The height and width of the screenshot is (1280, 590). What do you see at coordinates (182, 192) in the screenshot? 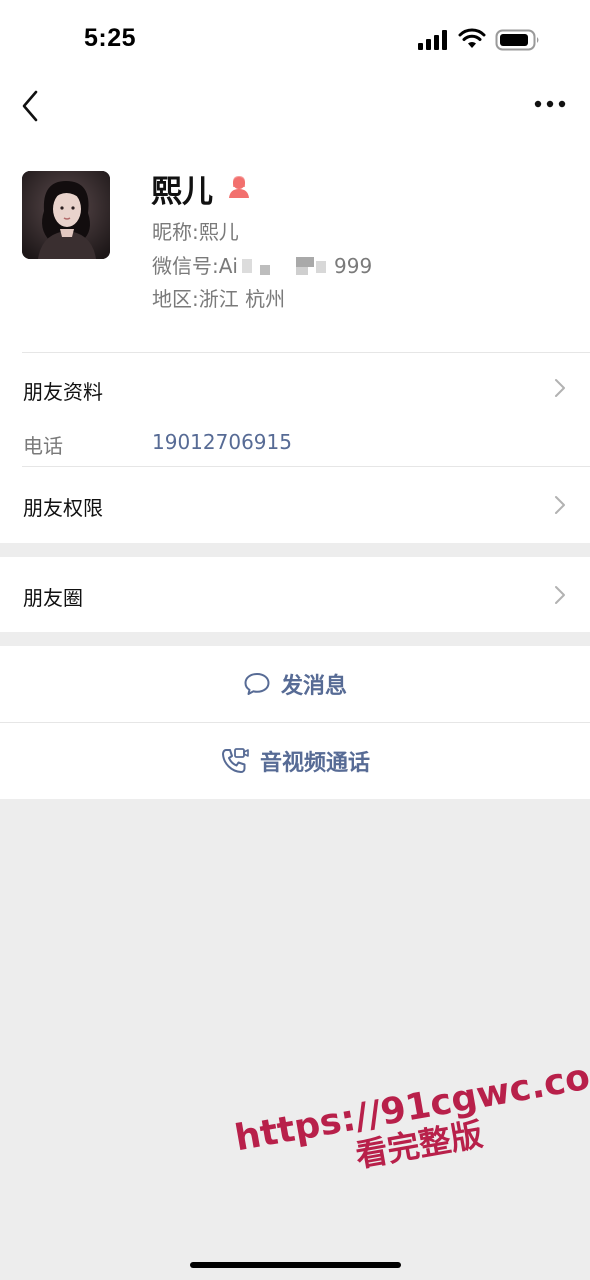
I see `contact-name: 熙儿` at bounding box center [182, 192].